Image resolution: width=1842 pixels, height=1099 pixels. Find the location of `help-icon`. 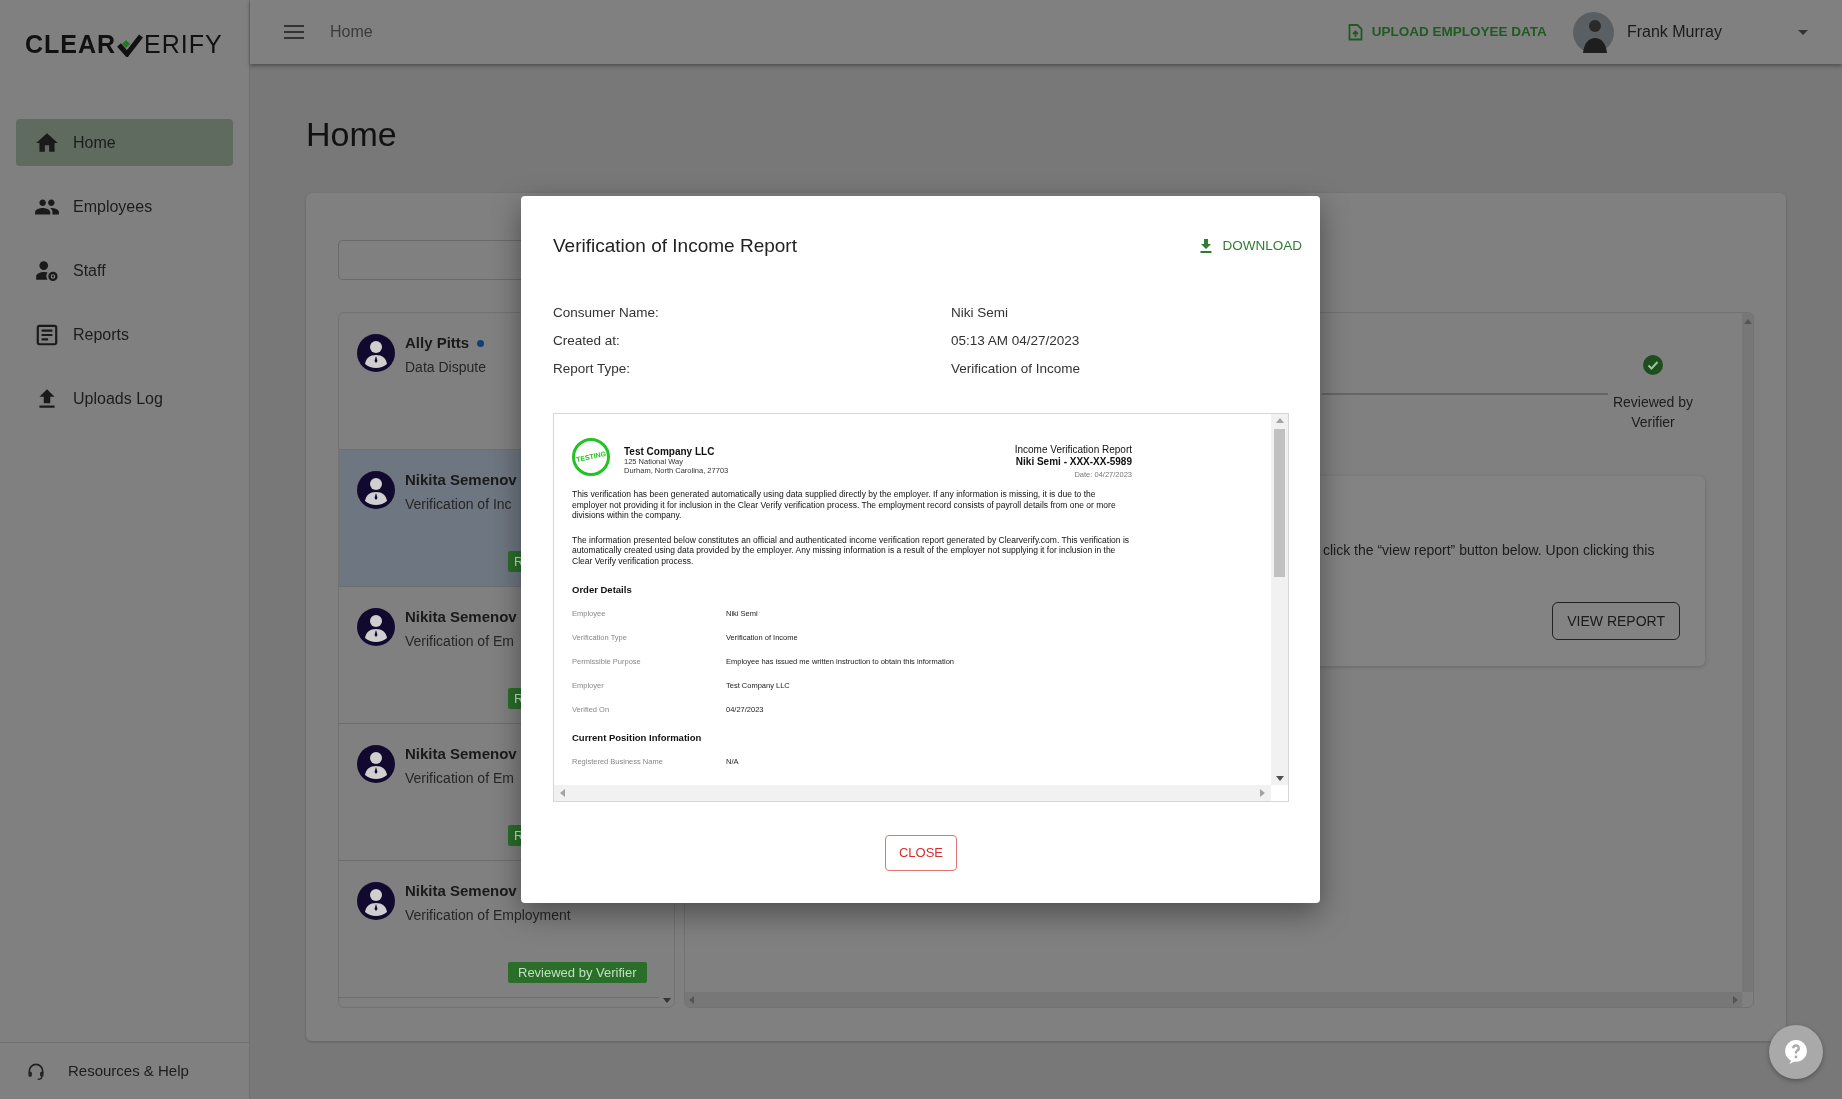

help-icon is located at coordinates (1796, 1052).